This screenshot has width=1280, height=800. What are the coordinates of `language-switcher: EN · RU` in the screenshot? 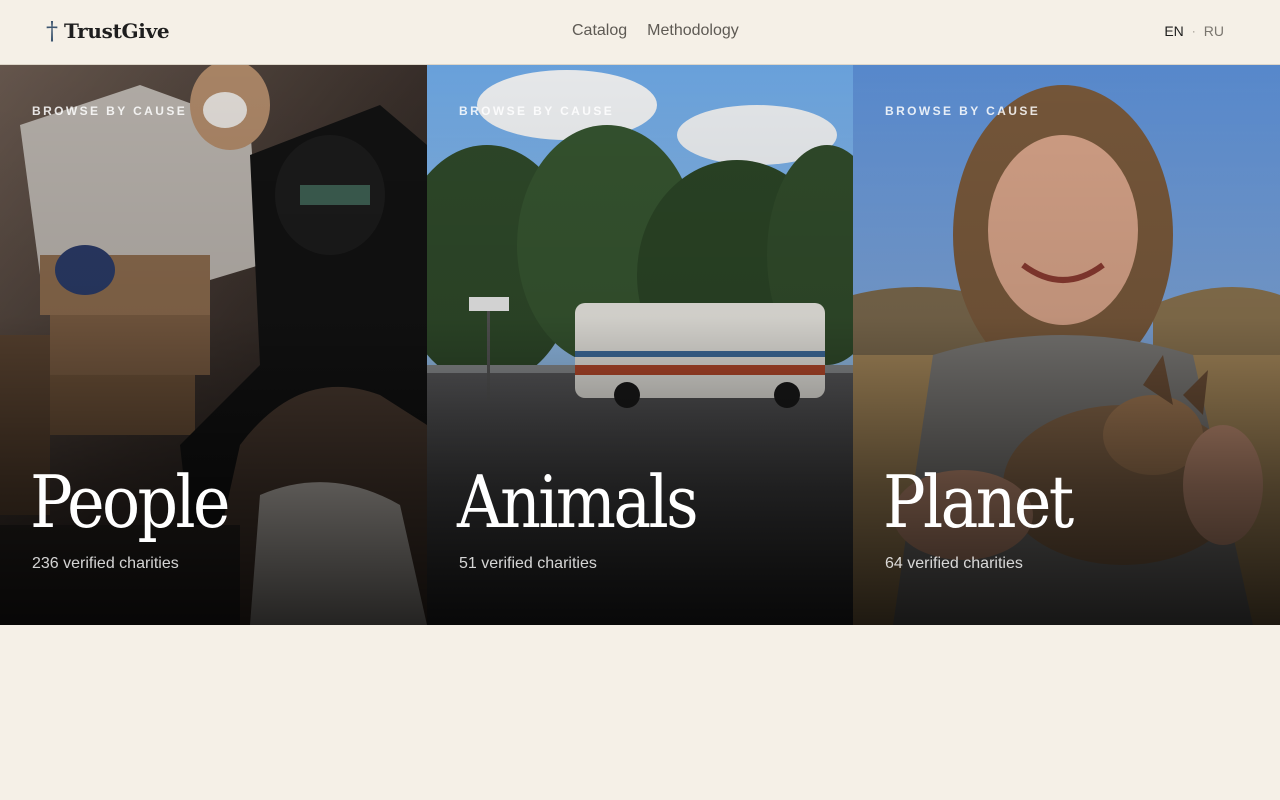 It's located at (1194, 31).